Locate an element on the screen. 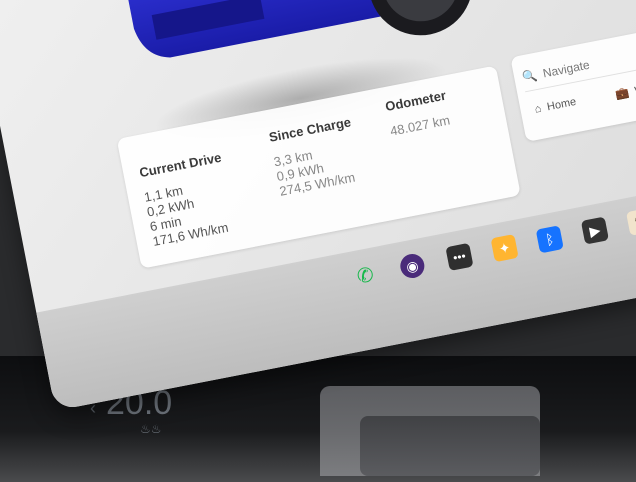 This screenshot has width=636, height=482. current-drive-title: Current Drive is located at coordinates (180, 165).